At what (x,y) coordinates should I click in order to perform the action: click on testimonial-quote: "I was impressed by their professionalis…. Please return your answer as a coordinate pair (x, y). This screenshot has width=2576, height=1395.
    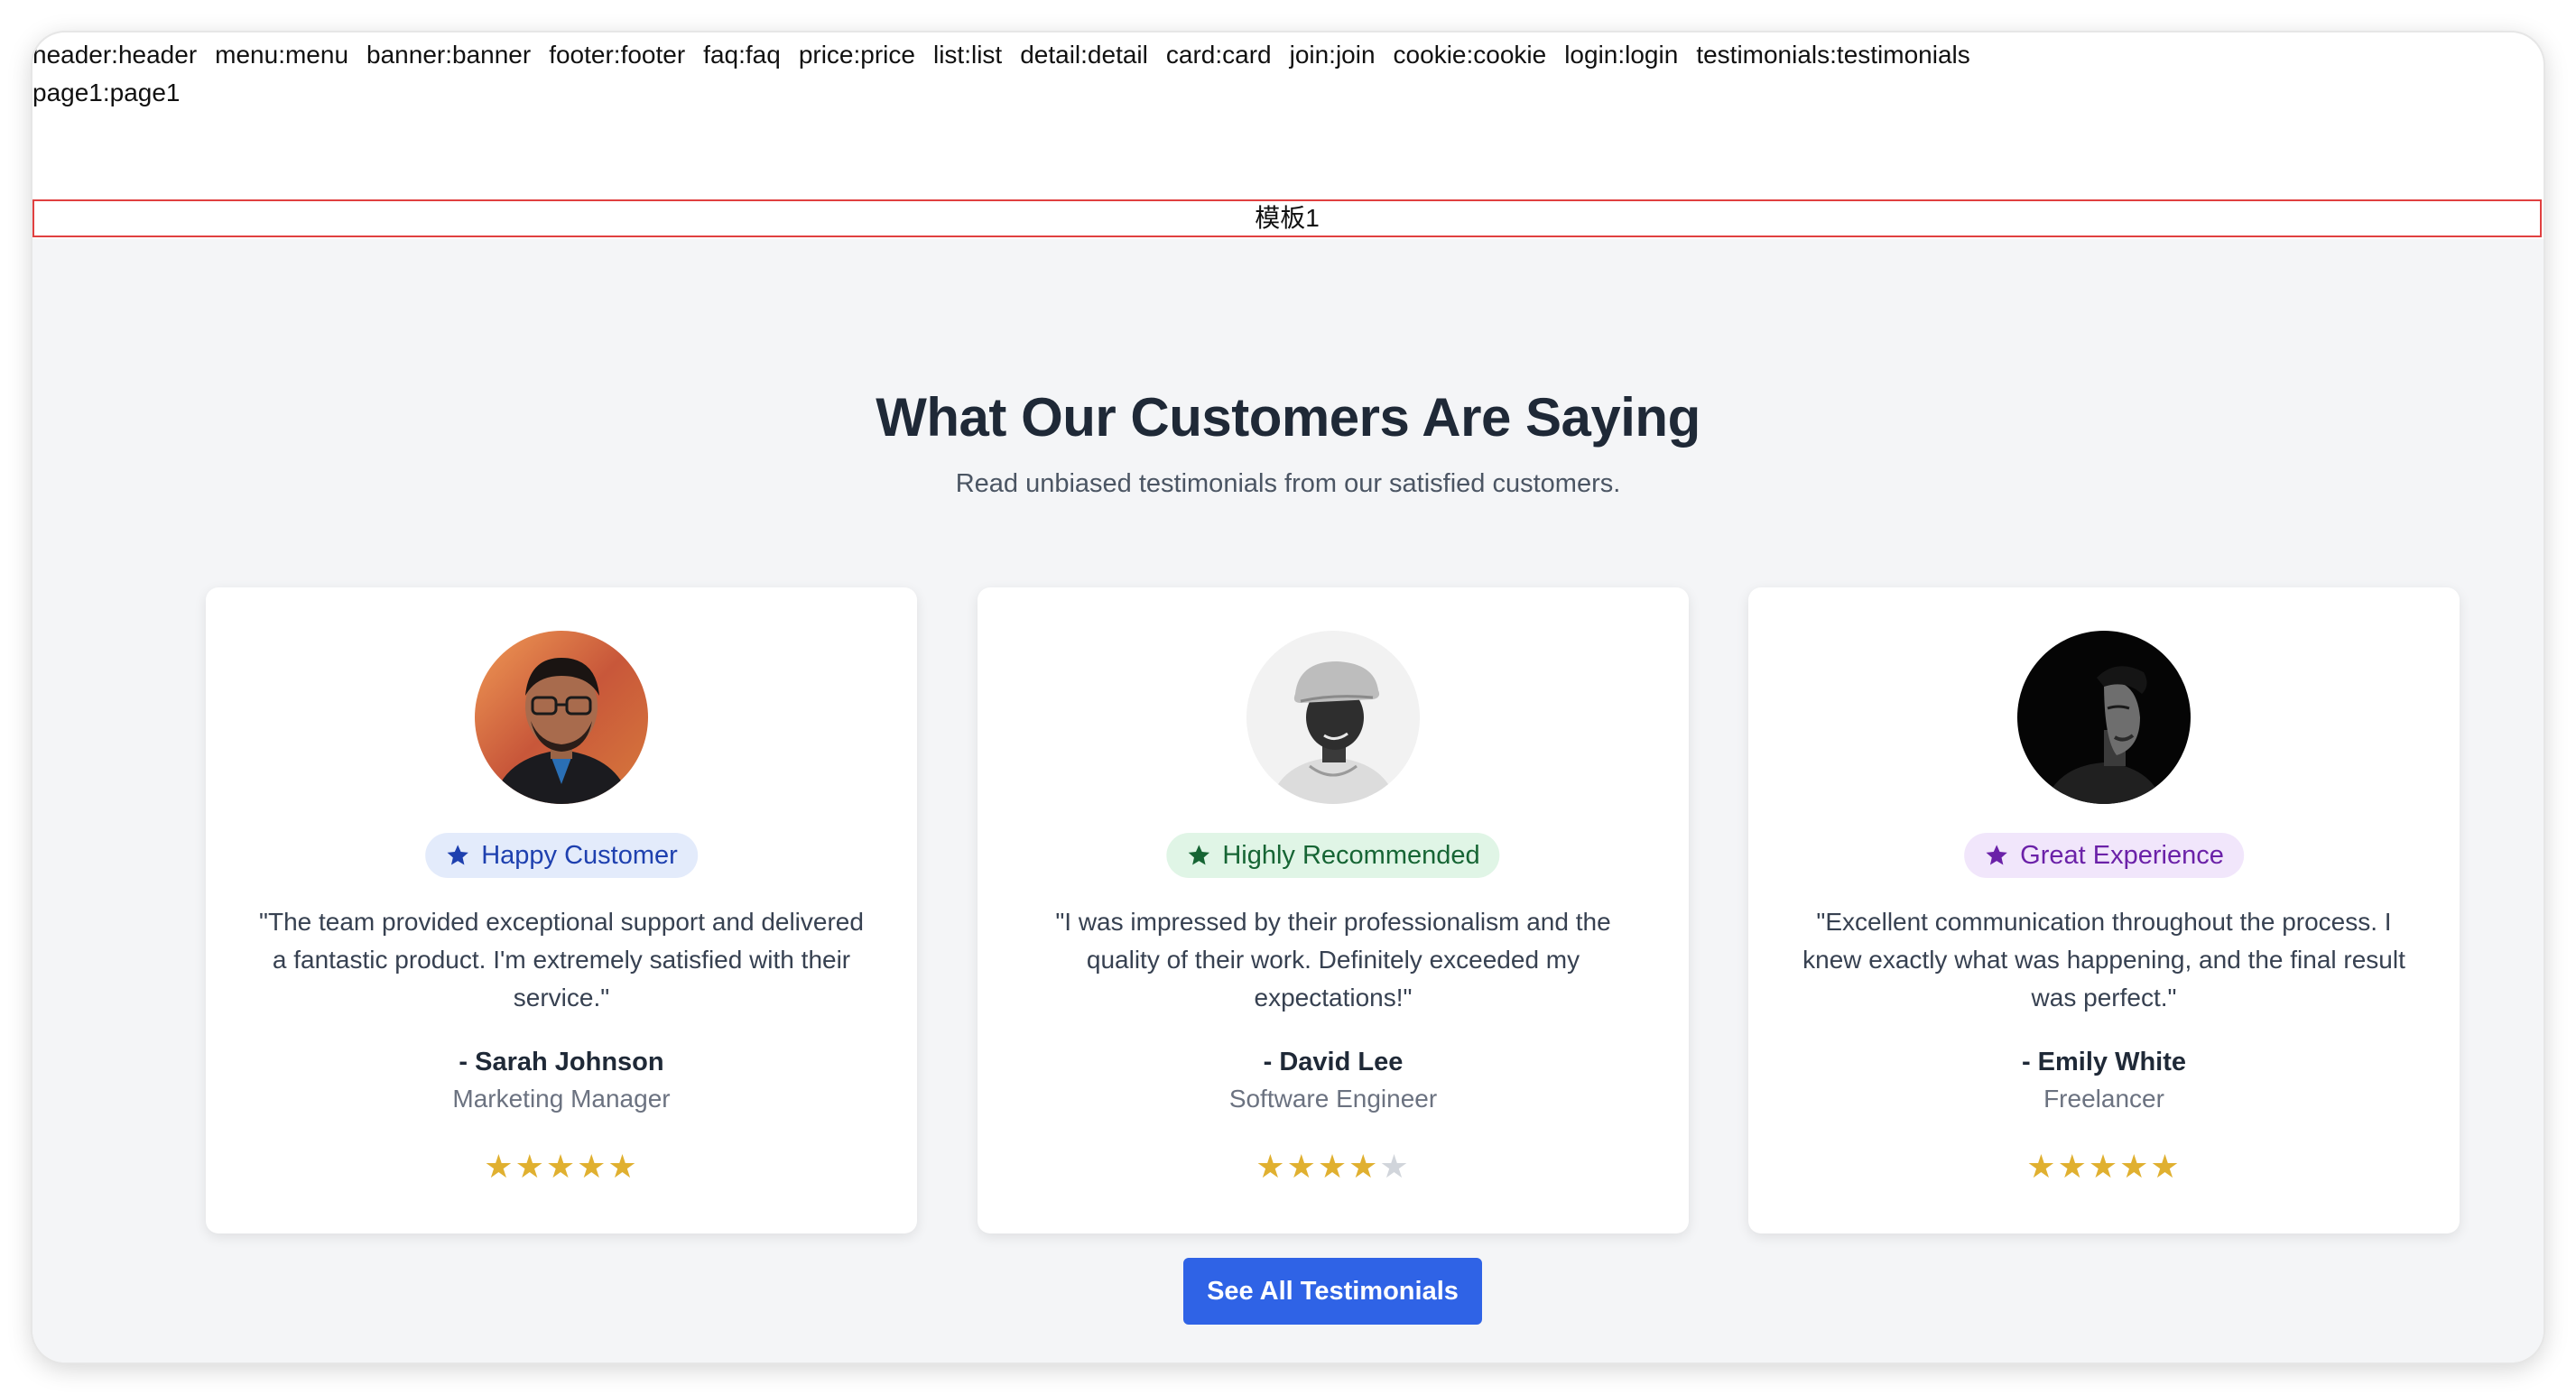
    Looking at the image, I should click on (1333, 960).